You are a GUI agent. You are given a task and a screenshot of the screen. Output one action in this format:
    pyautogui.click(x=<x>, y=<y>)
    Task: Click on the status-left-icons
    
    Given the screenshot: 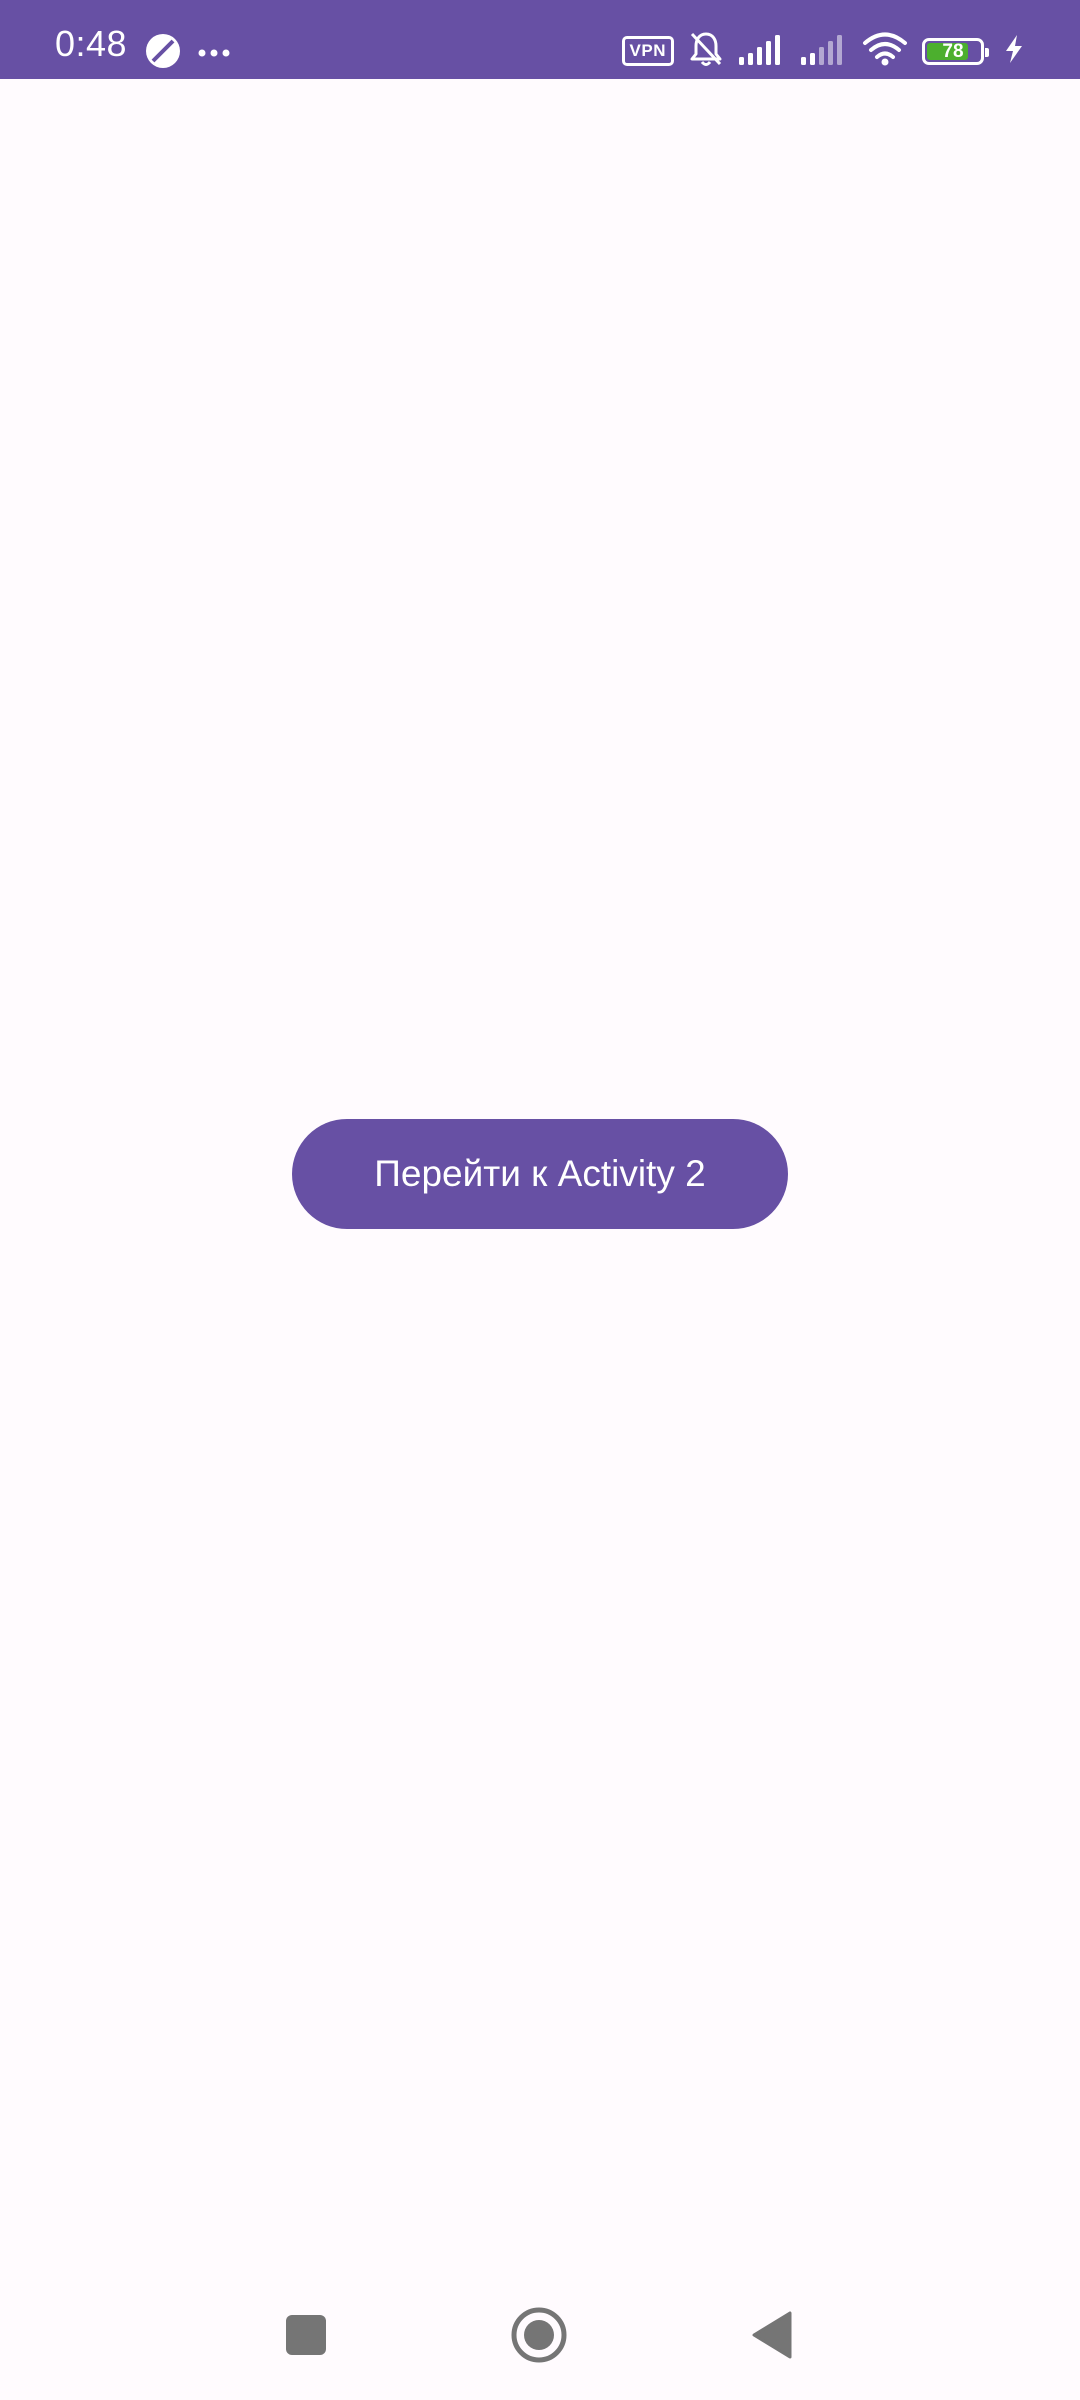 What is the action you would take?
    pyautogui.click(x=188, y=53)
    